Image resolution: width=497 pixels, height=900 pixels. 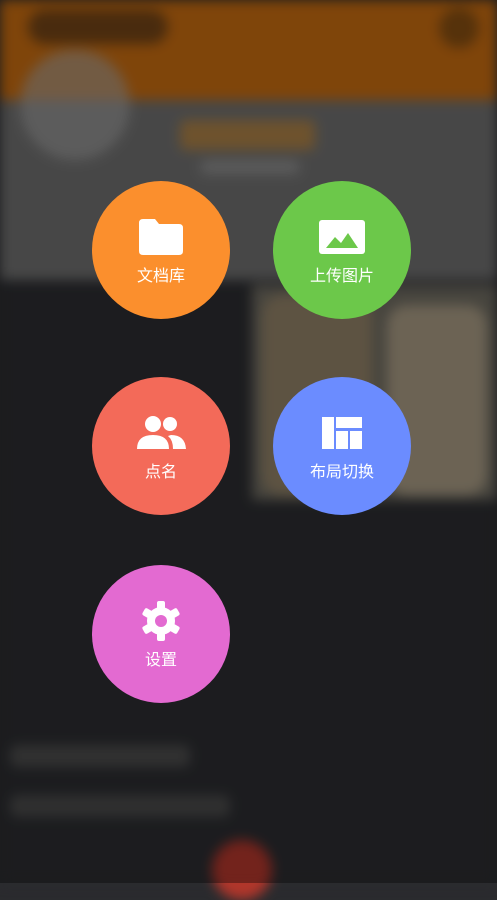 What do you see at coordinates (341, 275) in the screenshot?
I see `upload-image-label: 上传图片` at bounding box center [341, 275].